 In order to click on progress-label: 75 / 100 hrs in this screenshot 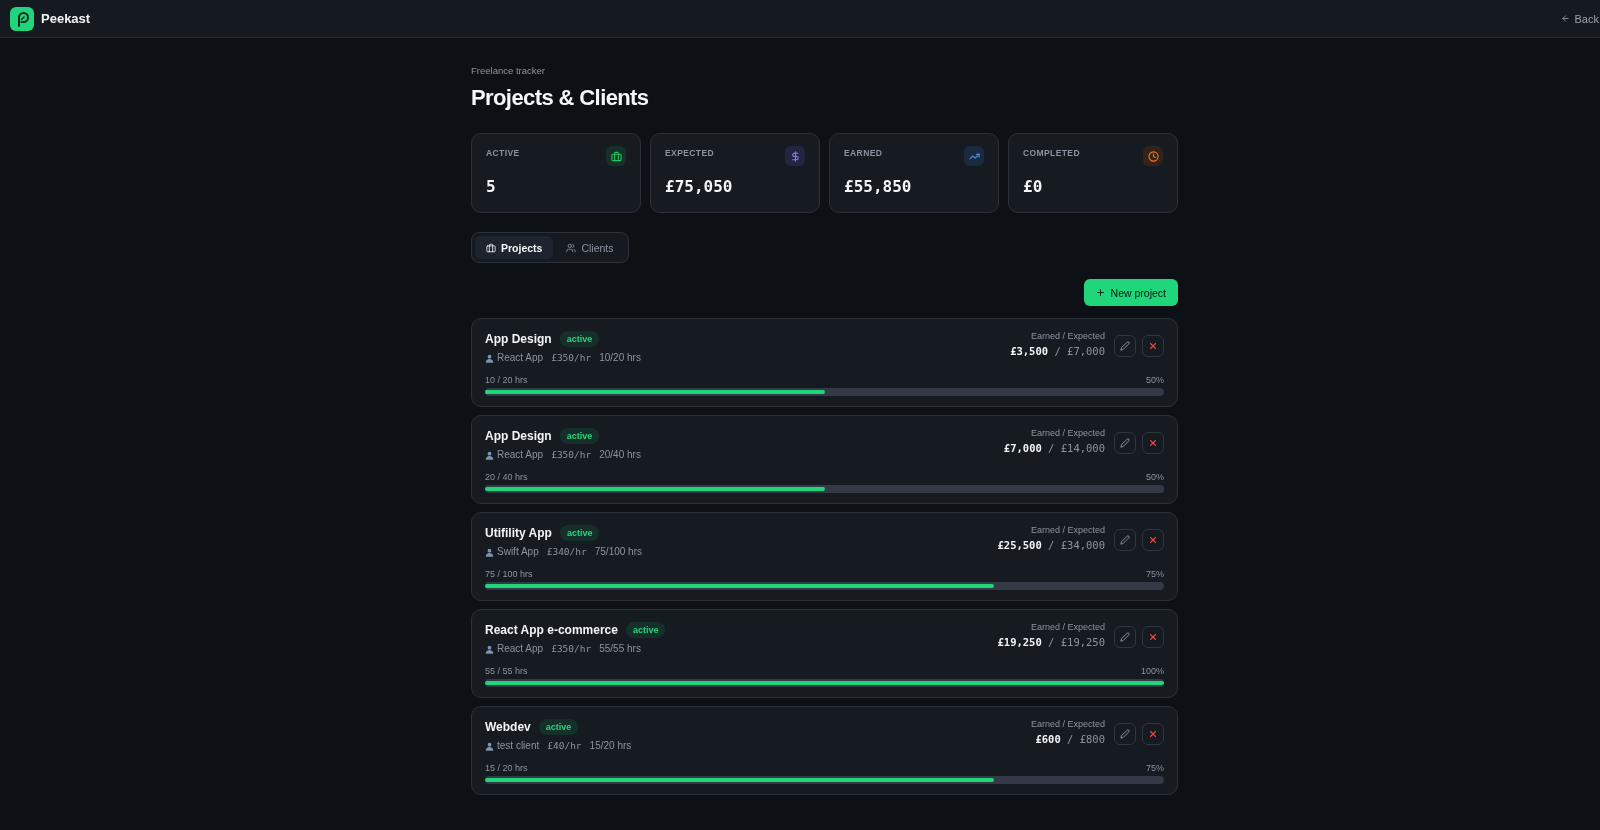, I will do `click(509, 574)`.